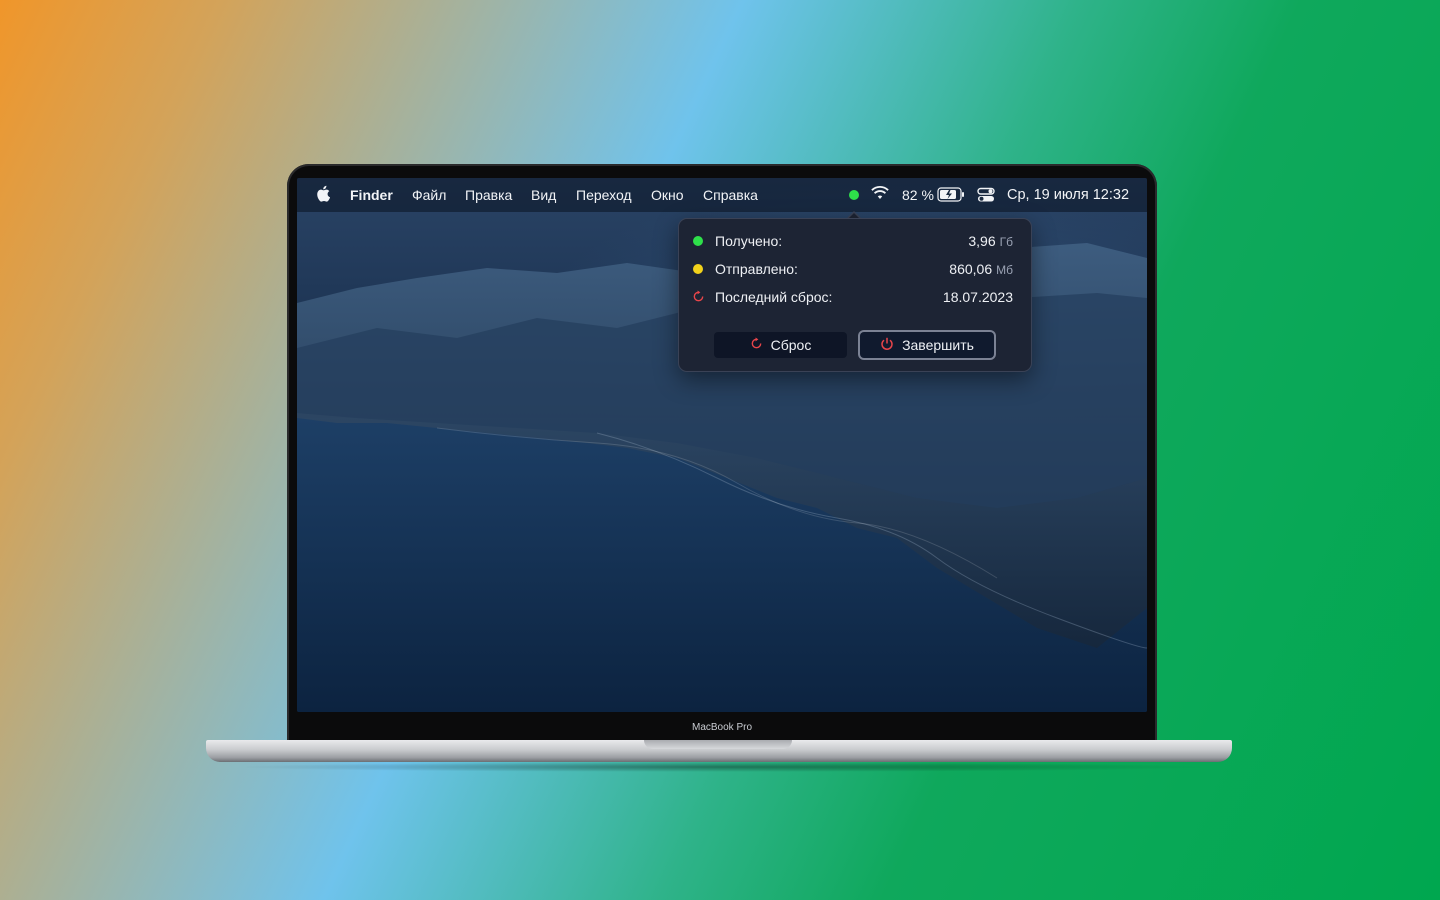 The width and height of the screenshot is (1440, 900). I want to click on last-reset-date: 18.07.2023, so click(977, 297).